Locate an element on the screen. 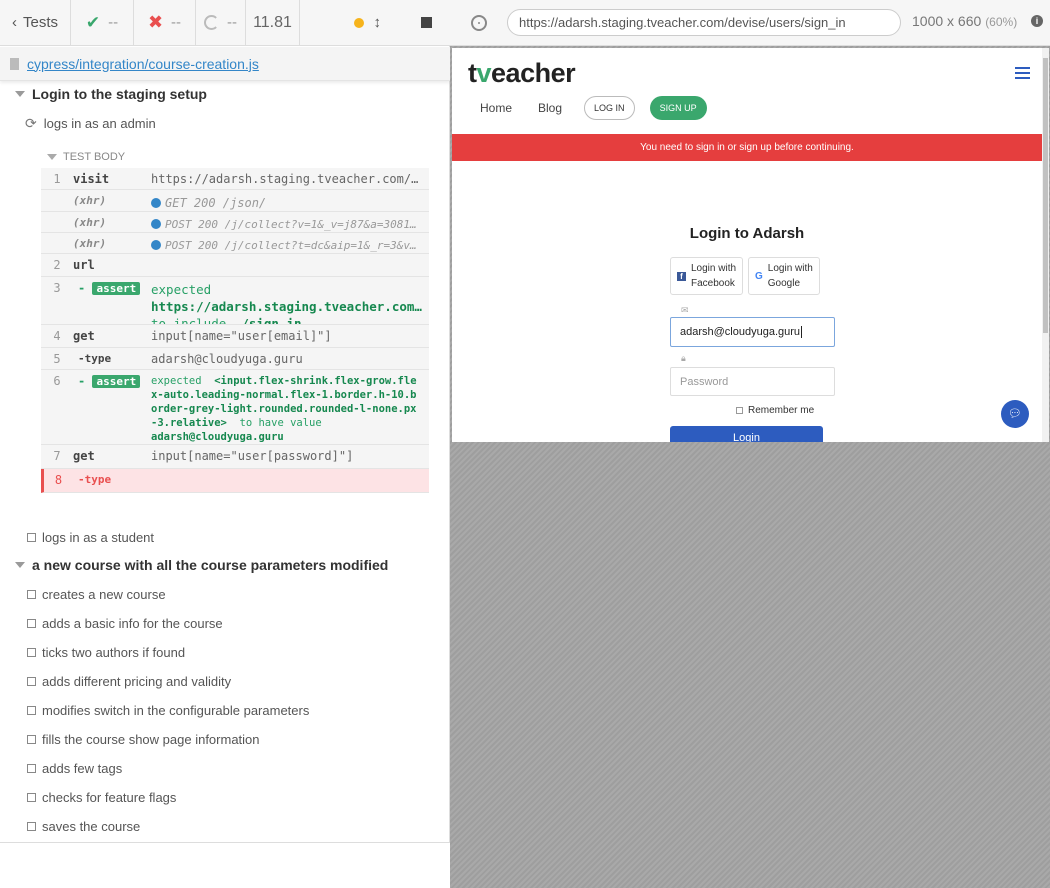  running-indicator-icon is located at coordinates (358, 22).